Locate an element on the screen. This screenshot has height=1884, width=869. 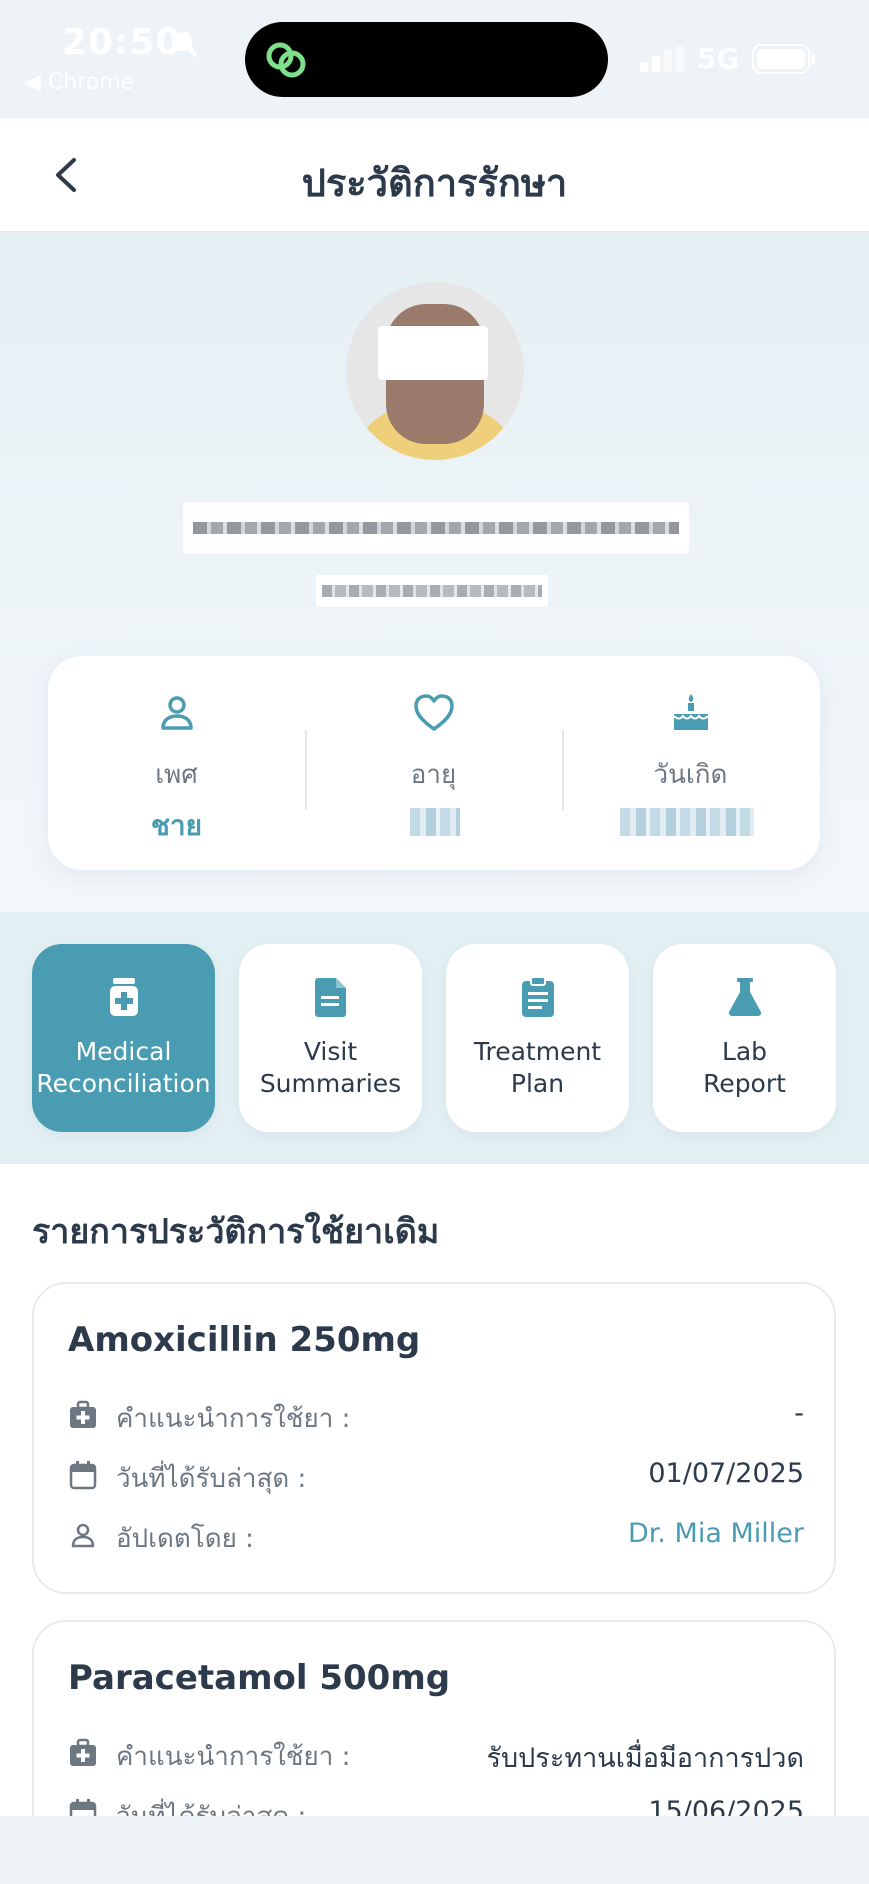
document-icon is located at coordinates (331, 997).